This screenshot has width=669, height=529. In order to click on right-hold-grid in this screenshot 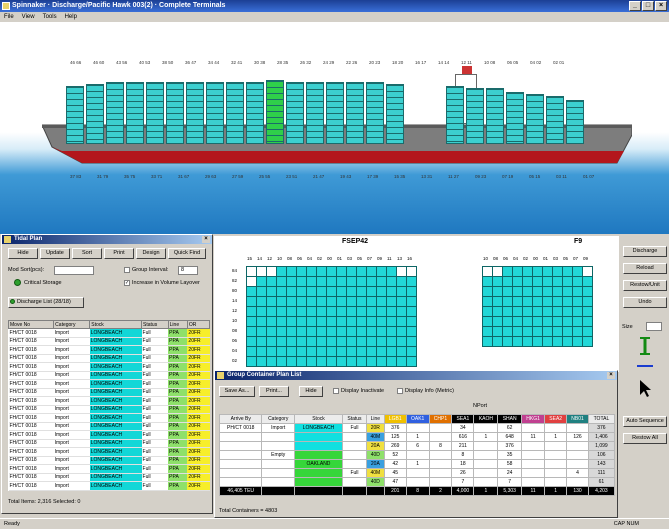, I will do `click(537, 306)`.